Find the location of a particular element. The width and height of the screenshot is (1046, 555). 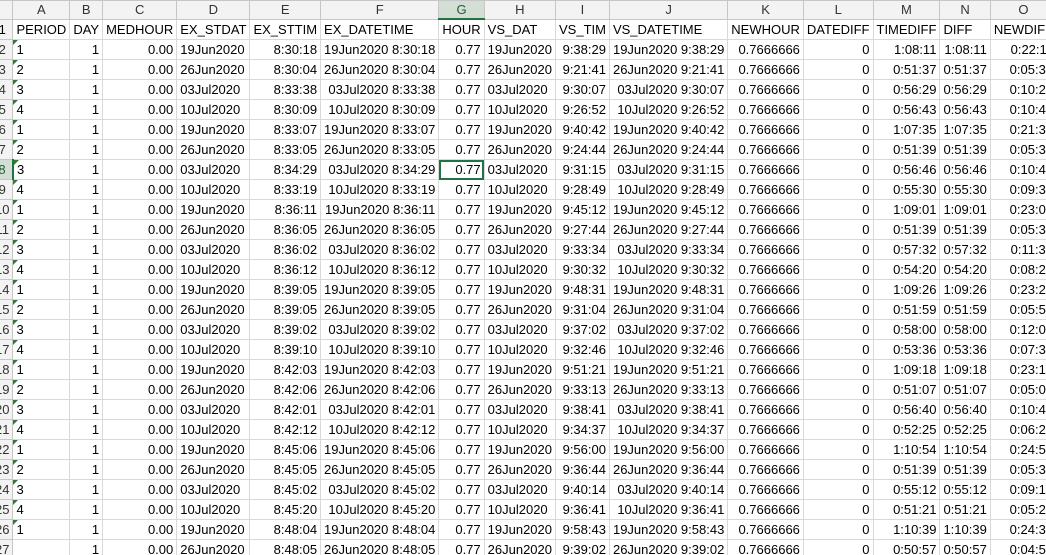

header-cell: DATEDIFF is located at coordinates (838, 29).